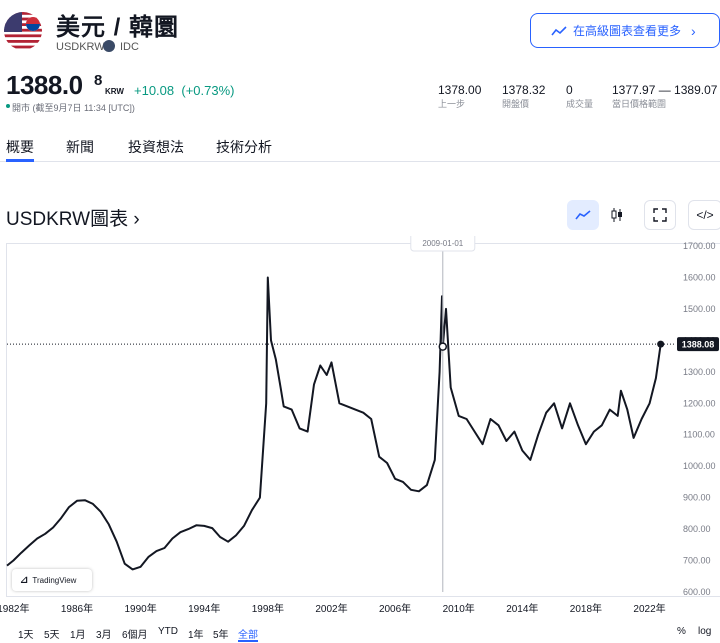  What do you see at coordinates (697, 529) in the screenshot?
I see `y-tick-label: 800.00` at bounding box center [697, 529].